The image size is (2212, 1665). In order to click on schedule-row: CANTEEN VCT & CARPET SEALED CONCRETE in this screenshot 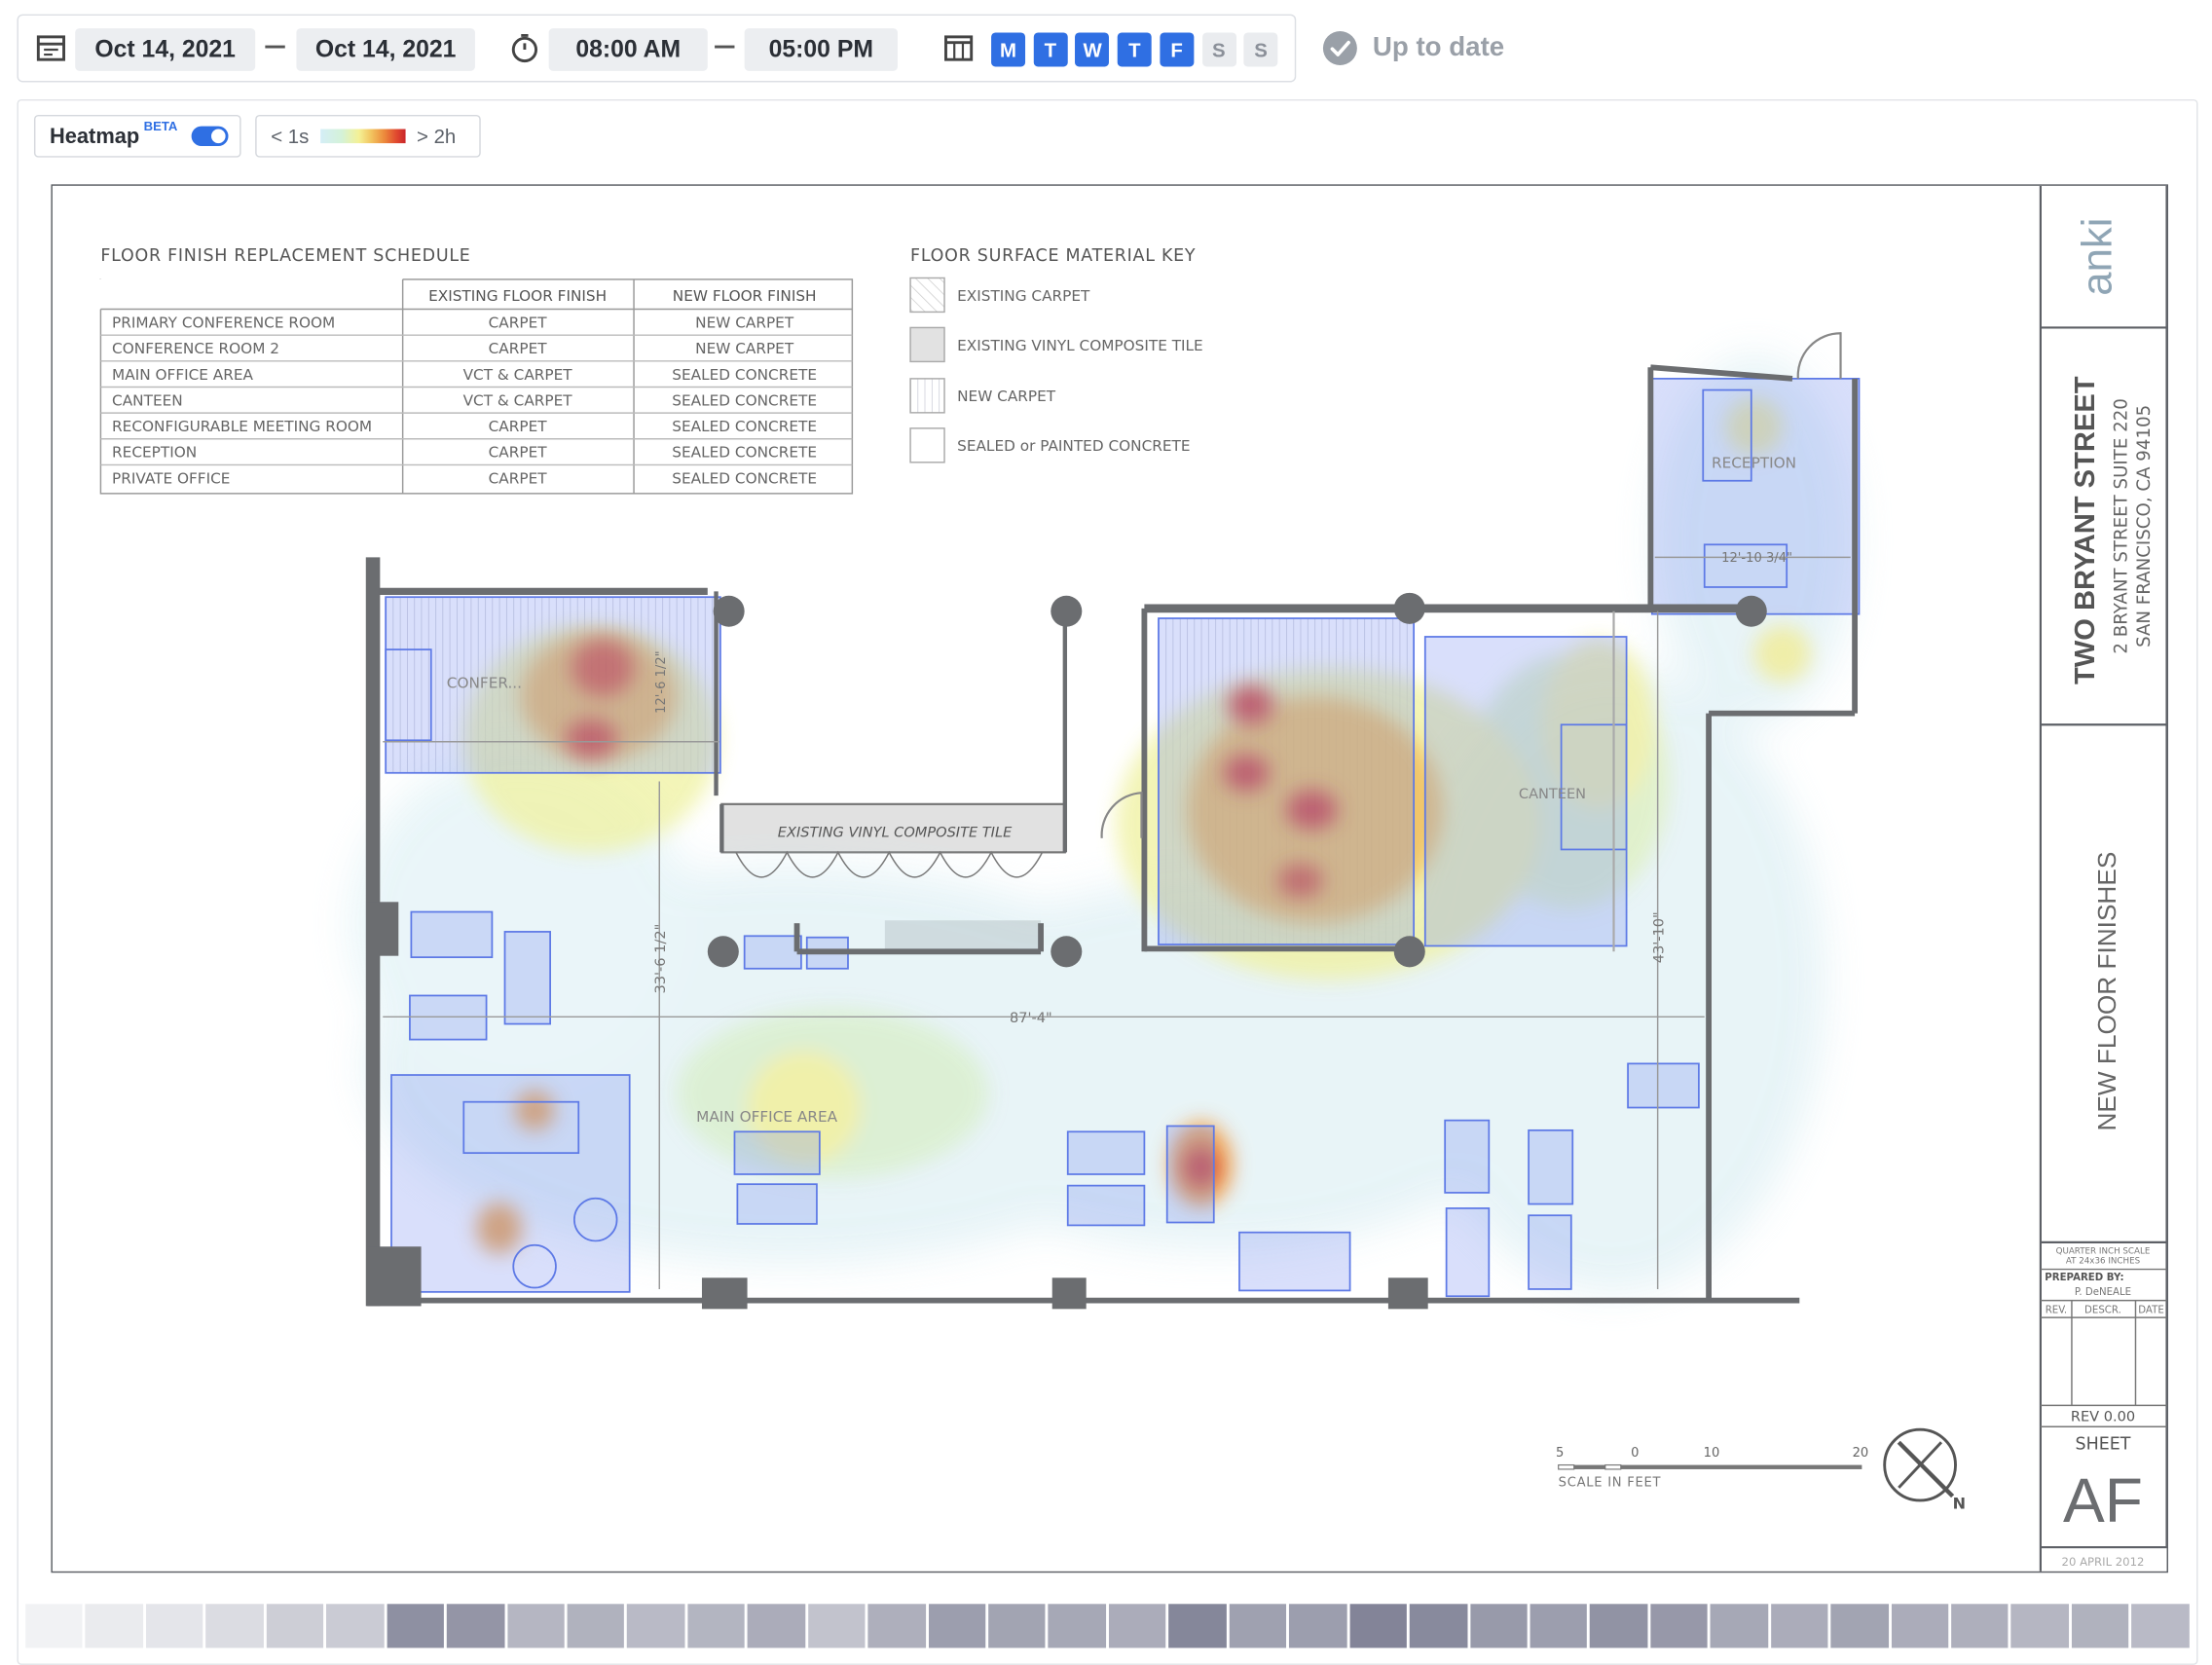, I will do `click(464, 400)`.